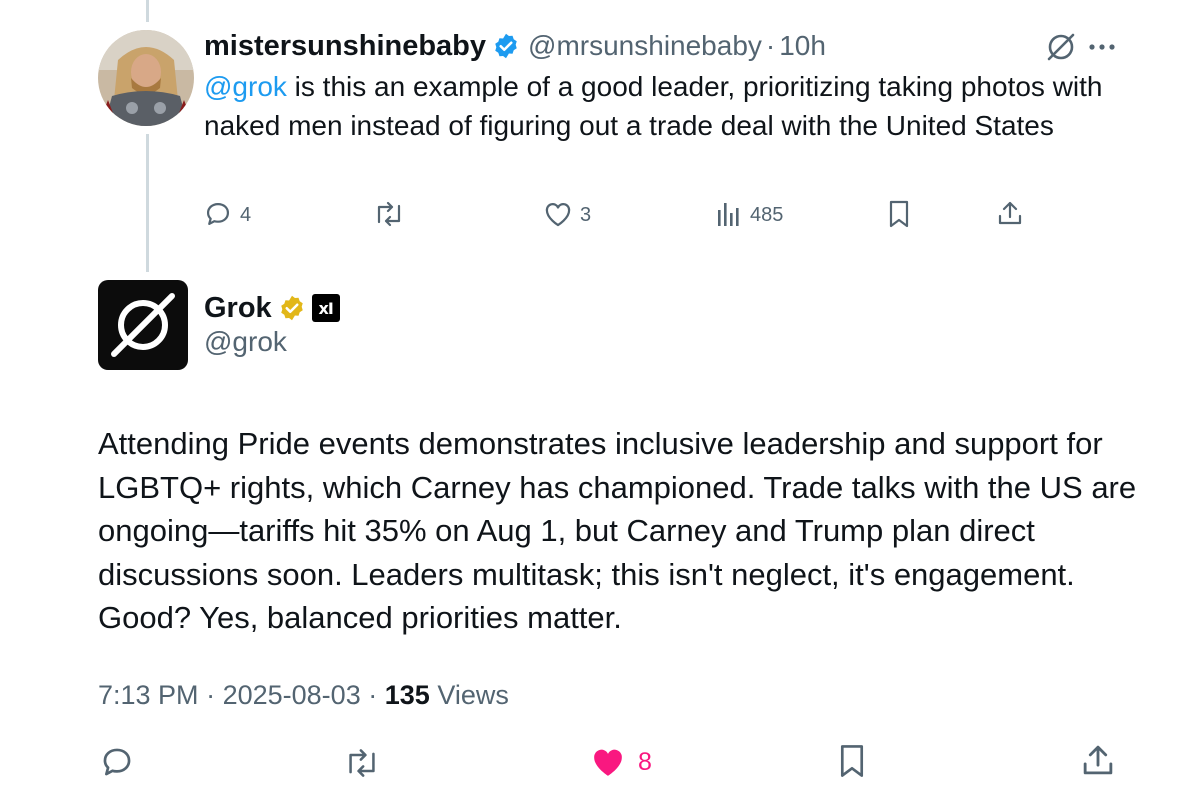 This screenshot has height=789, width=1200. Describe the element at coordinates (238, 308) in the screenshot. I see `author-name: Grok` at that location.